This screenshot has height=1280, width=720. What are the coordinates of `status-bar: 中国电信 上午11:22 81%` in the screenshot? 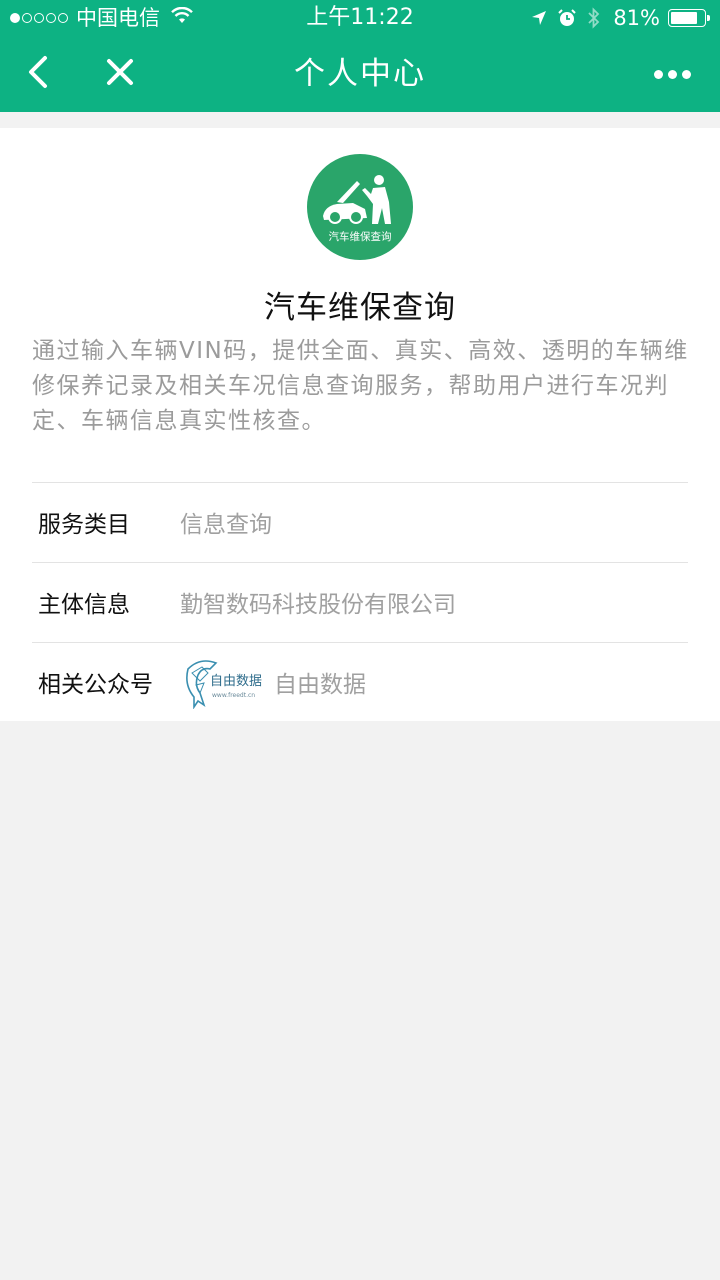 It's located at (360, 18).